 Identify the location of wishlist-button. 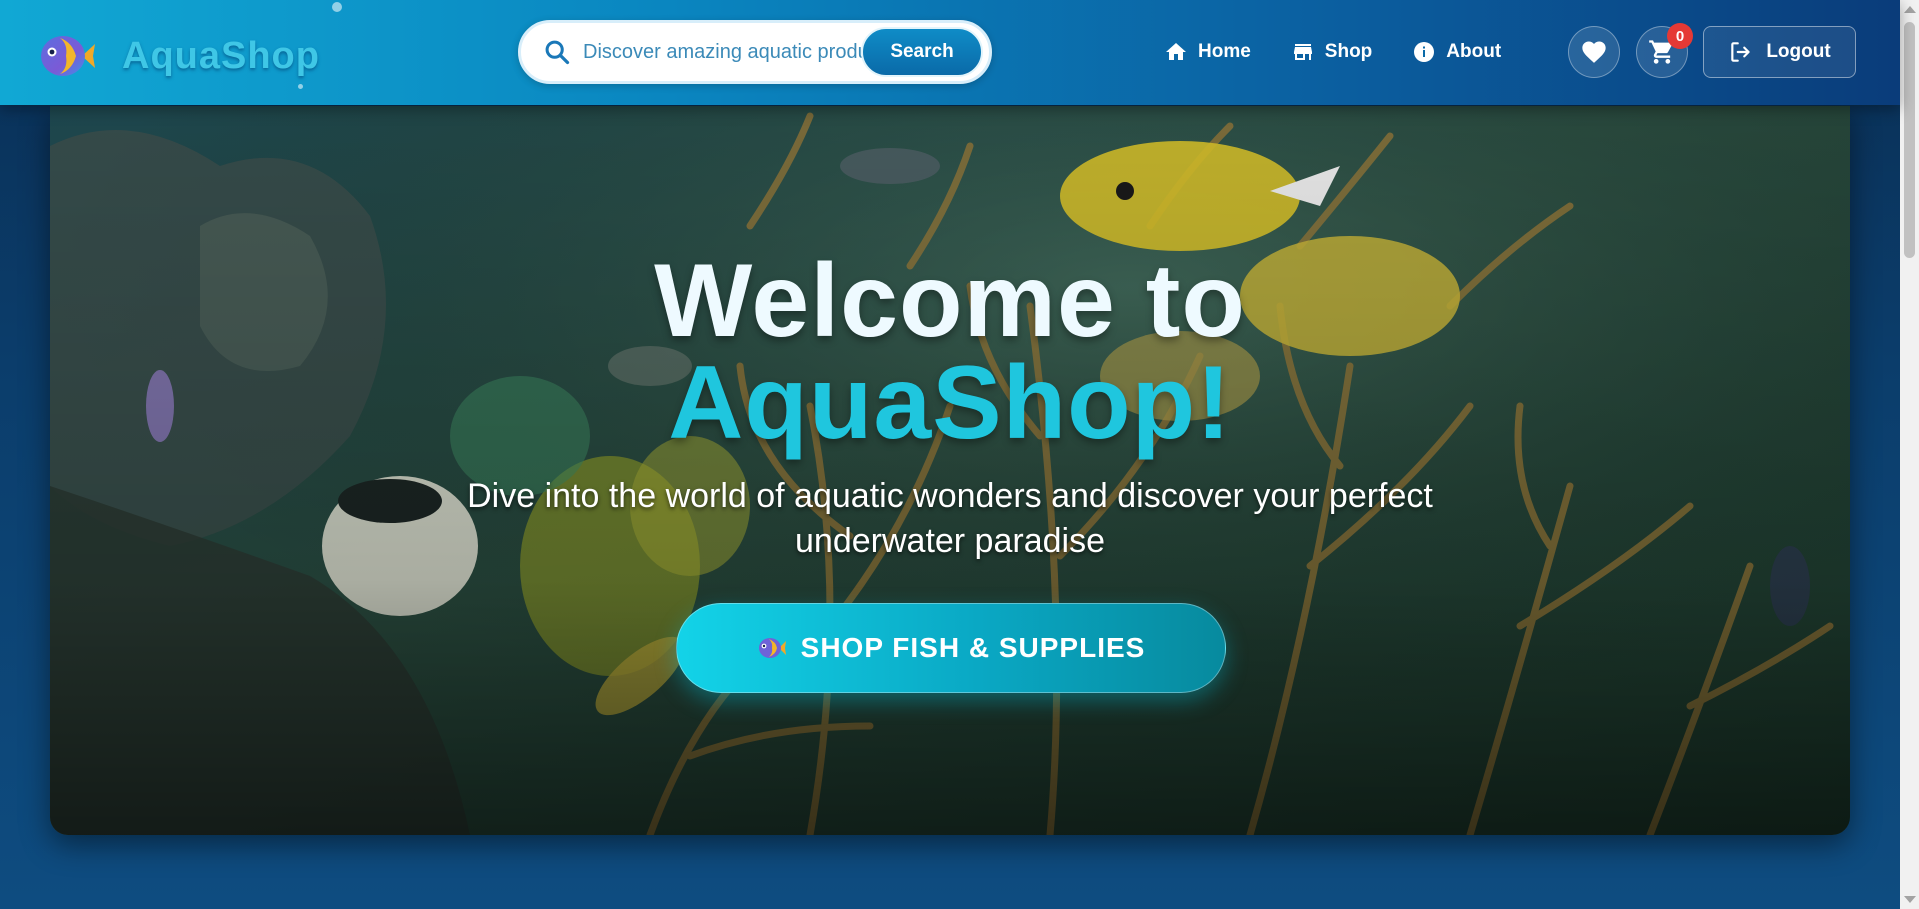
(1594, 52).